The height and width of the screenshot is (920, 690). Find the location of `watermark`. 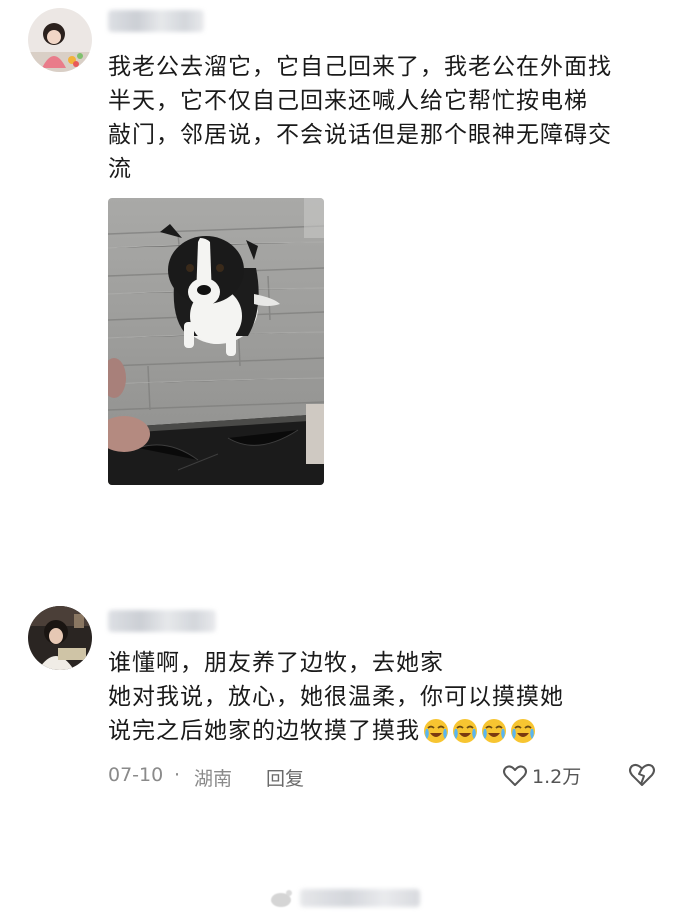

watermark is located at coordinates (345, 898).